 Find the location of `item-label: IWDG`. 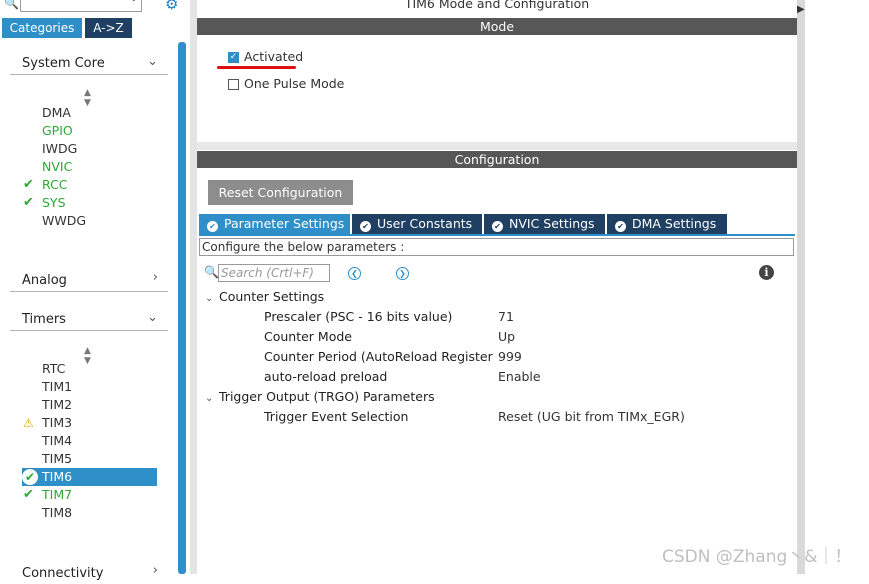

item-label: IWDG is located at coordinates (60, 148).